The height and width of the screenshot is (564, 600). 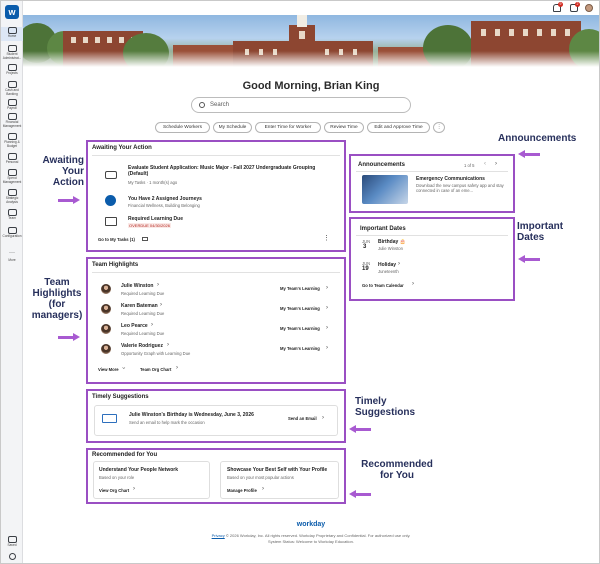 What do you see at coordinates (365, 269) in the screenshot?
I see `date-day: 19` at bounding box center [365, 269].